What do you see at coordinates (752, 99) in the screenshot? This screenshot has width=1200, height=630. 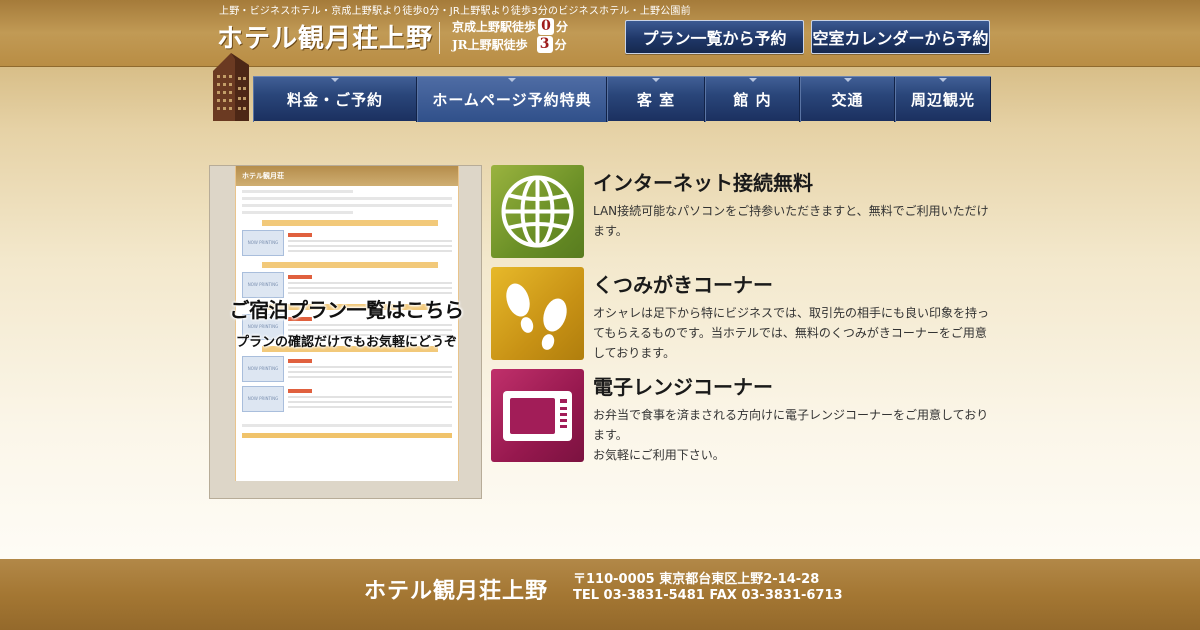 I see `nav-item-facilities: 館 内` at bounding box center [752, 99].